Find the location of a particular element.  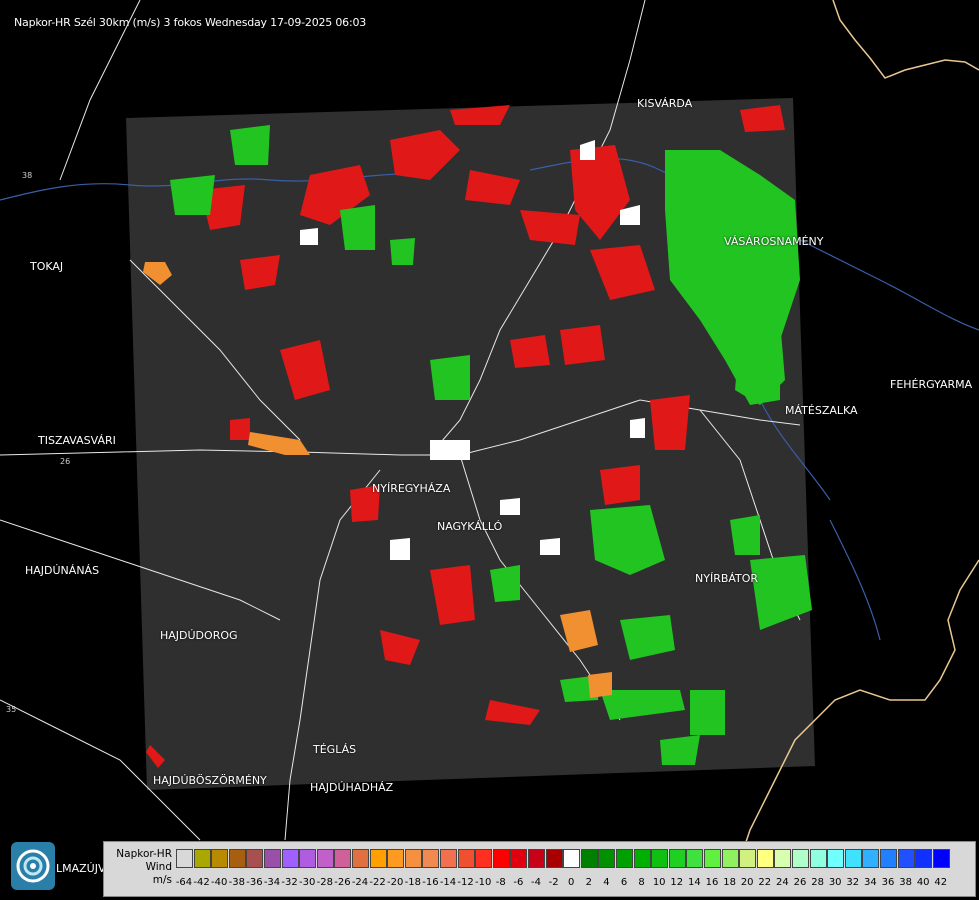

legend-tick-label: -14 is located at coordinates (448, 882).